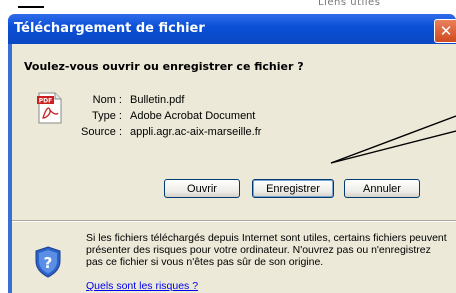 The image size is (456, 293). I want to click on annotation-pointer, so click(393, 139).